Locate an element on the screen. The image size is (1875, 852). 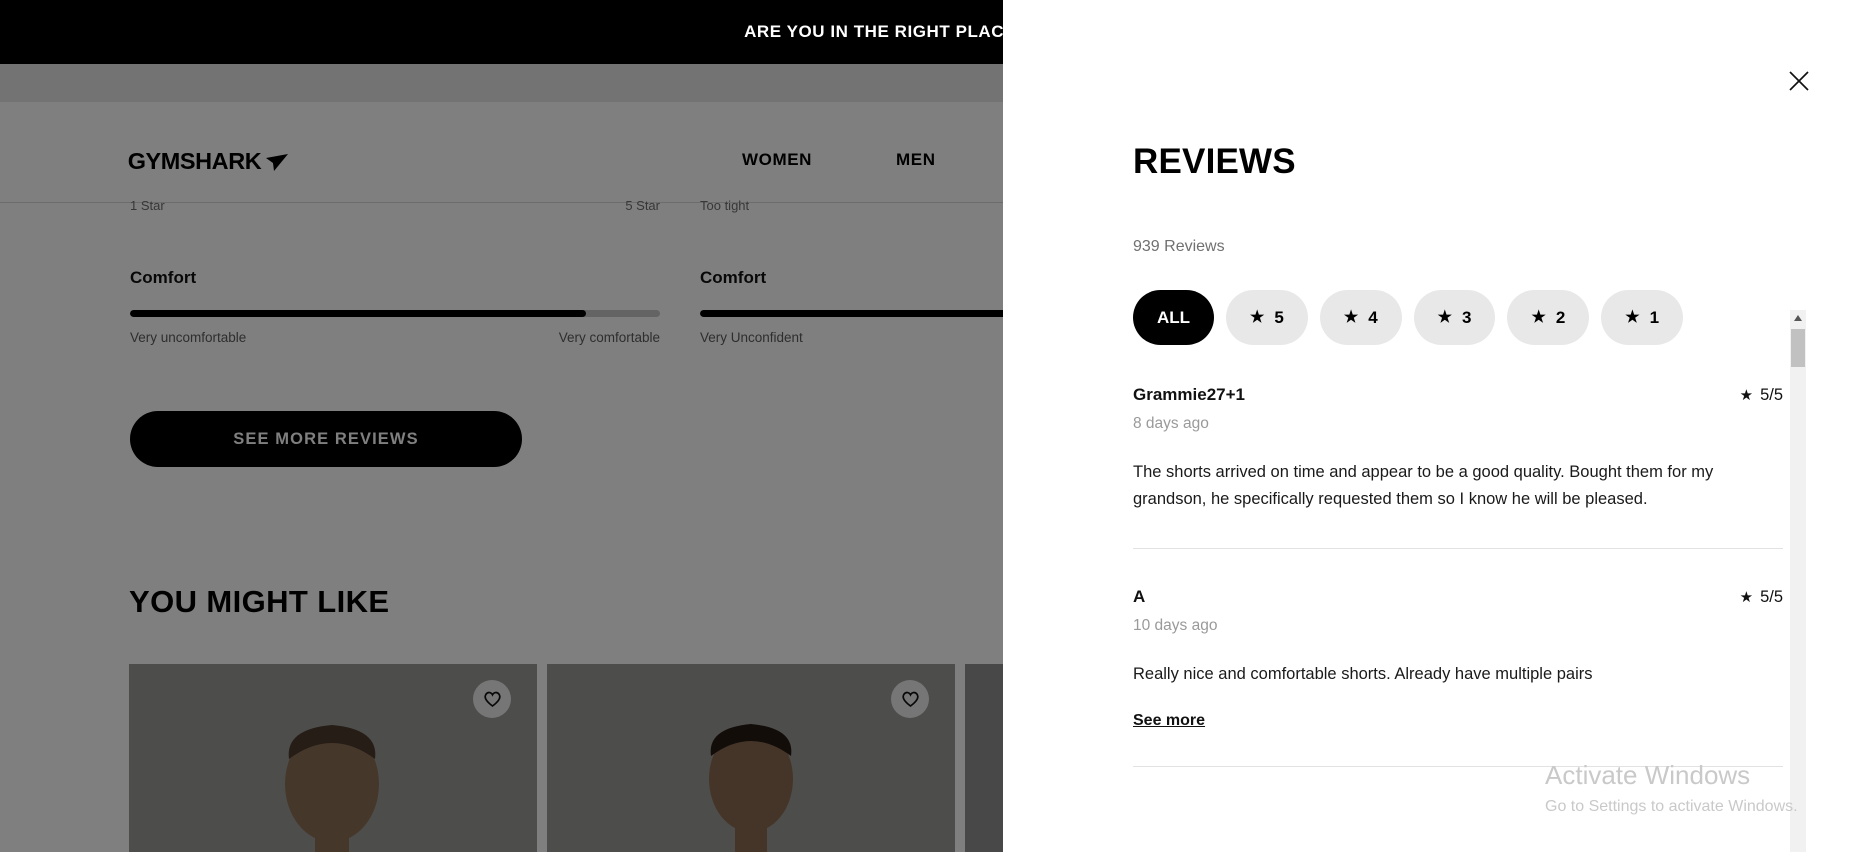
filter-label: 2 is located at coordinates (1560, 317).